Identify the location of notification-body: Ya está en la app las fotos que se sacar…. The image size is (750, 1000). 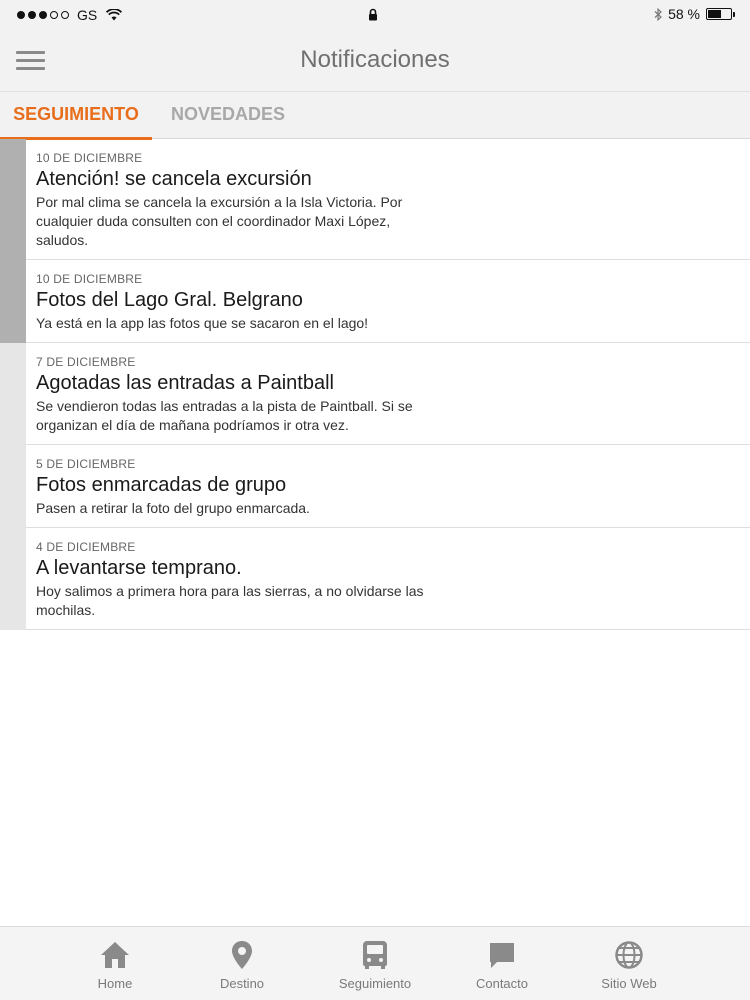
(202, 323).